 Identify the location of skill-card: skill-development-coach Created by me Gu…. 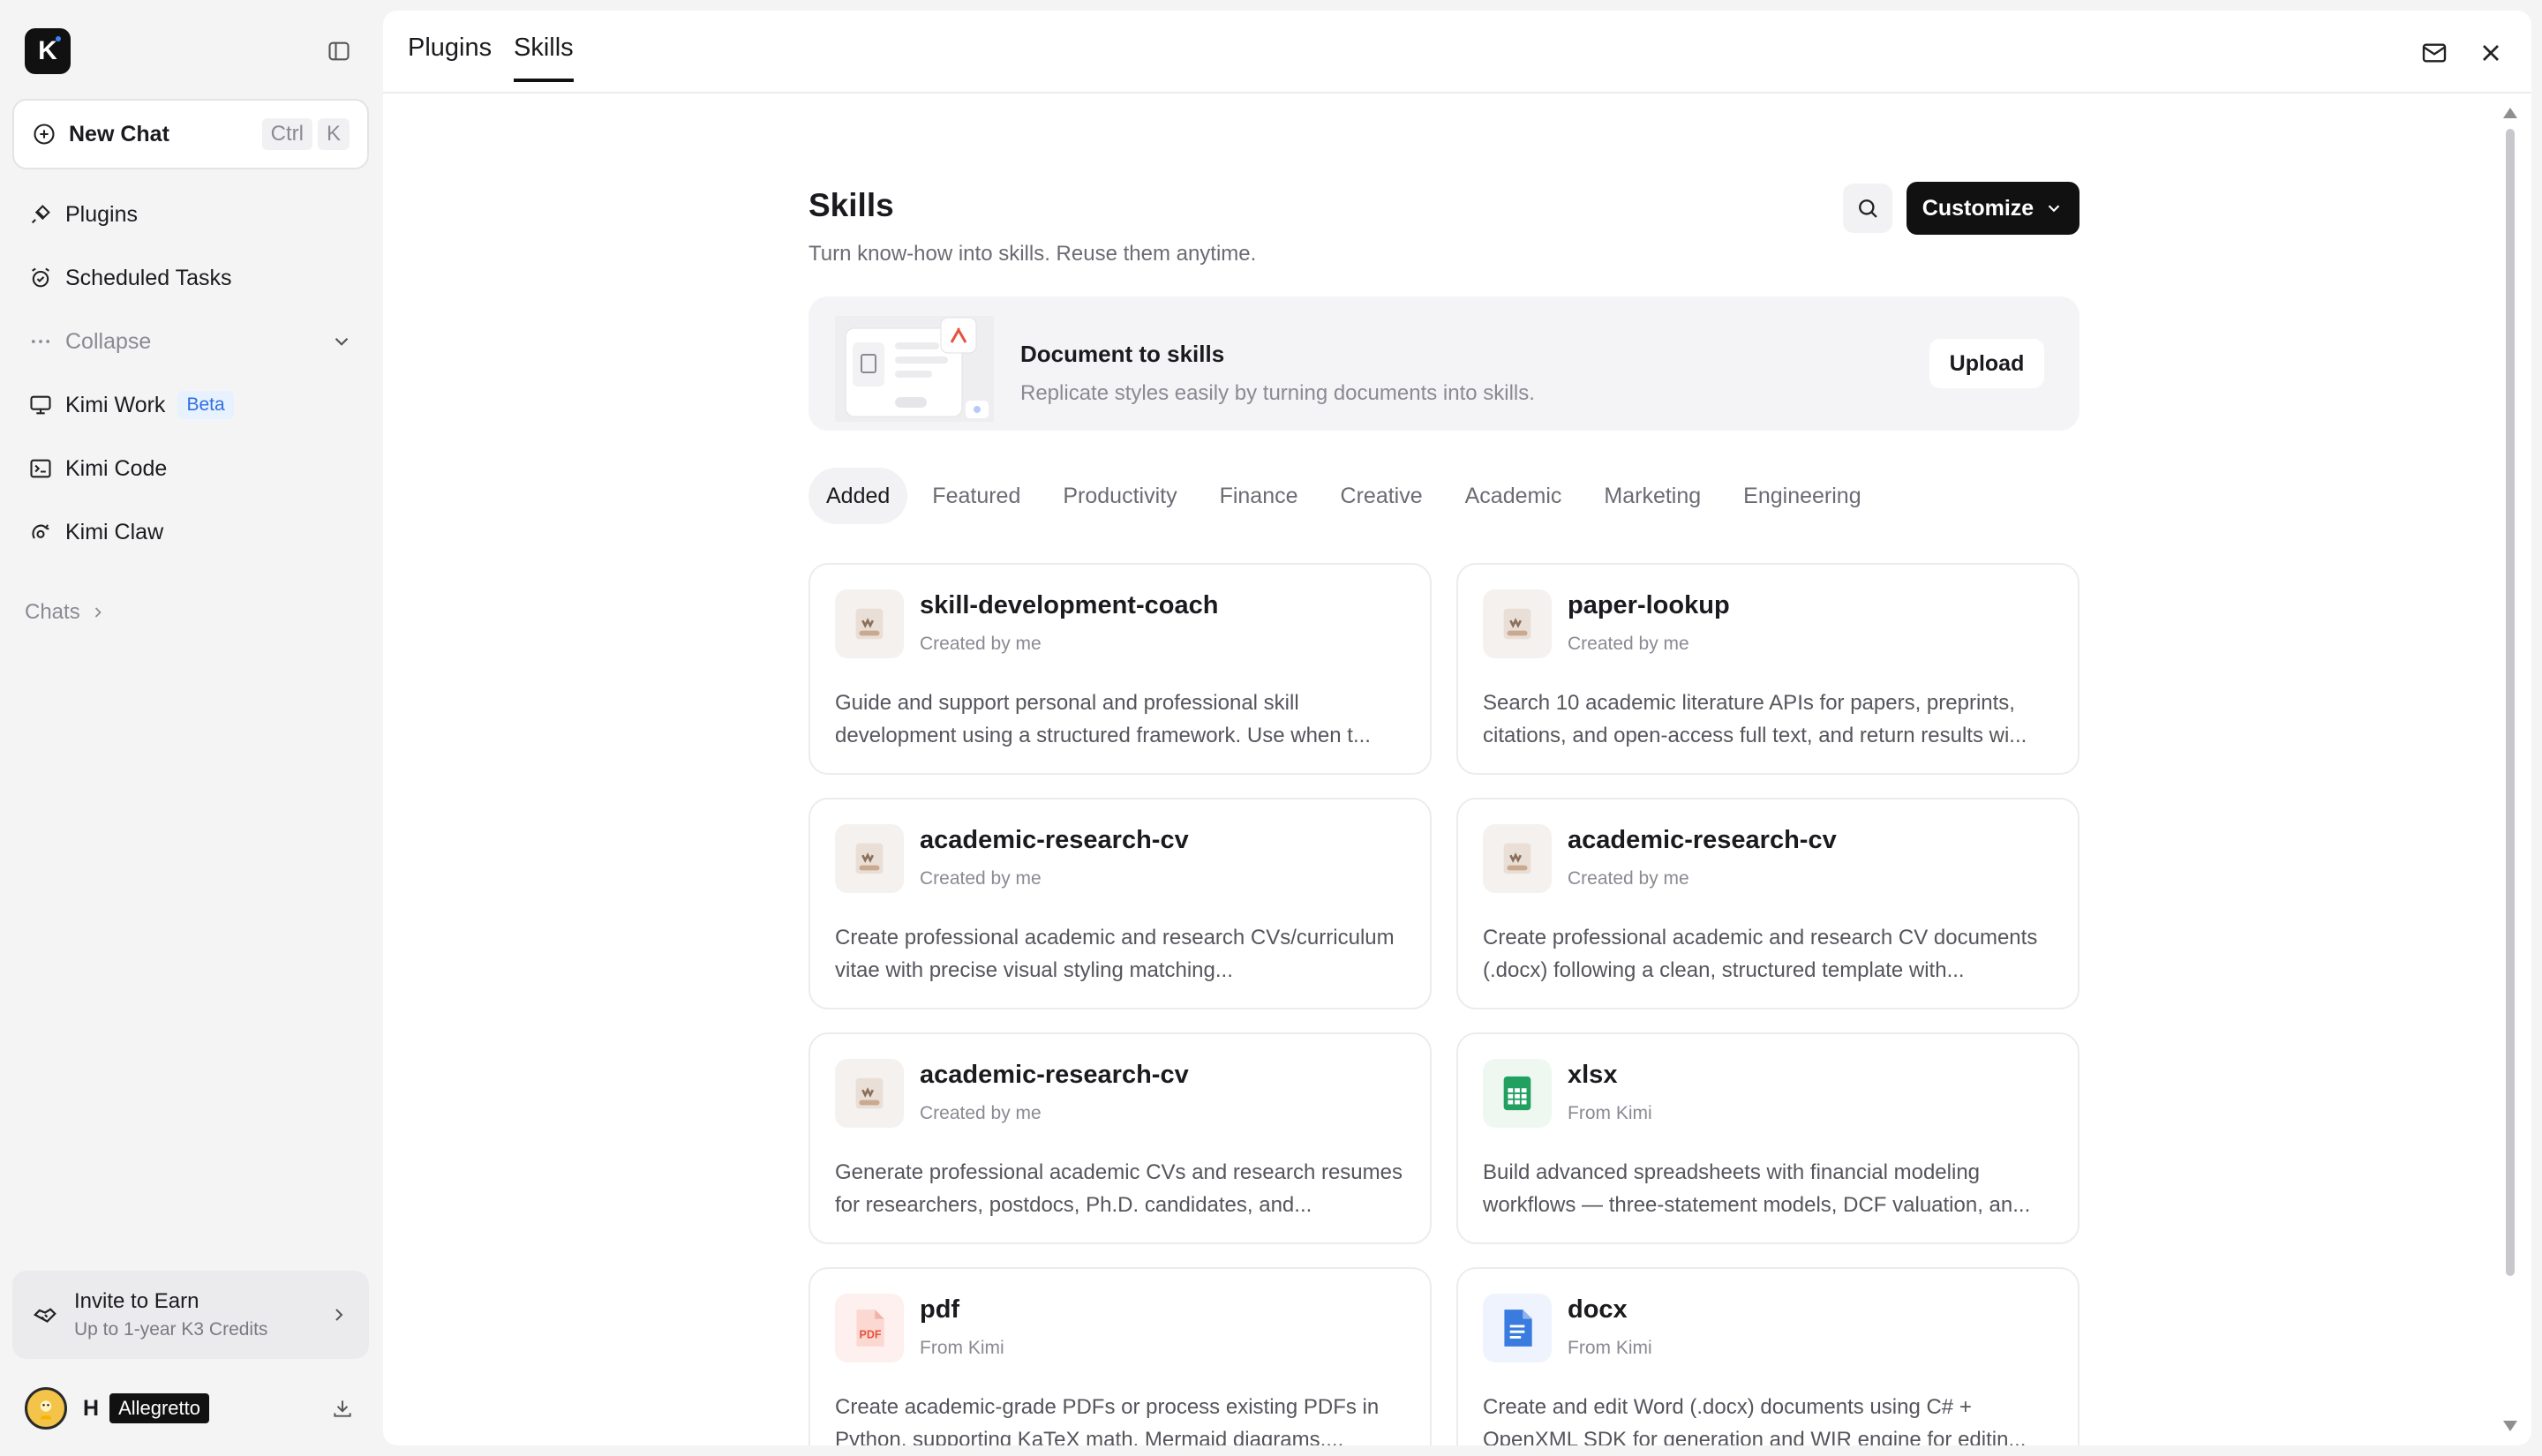
(1120, 669).